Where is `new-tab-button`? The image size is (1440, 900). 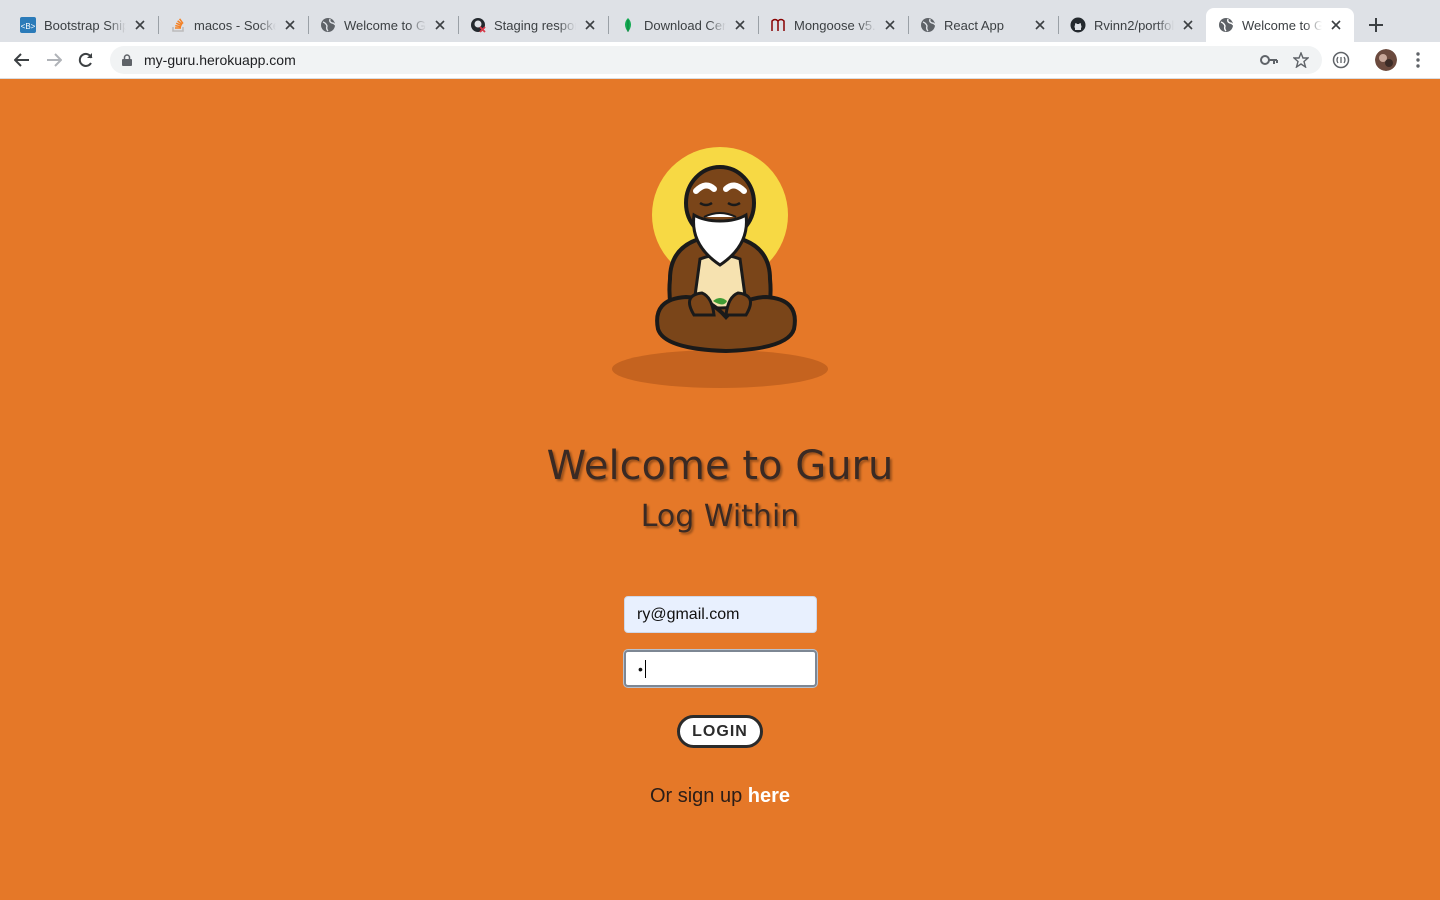
new-tab-button is located at coordinates (1376, 25).